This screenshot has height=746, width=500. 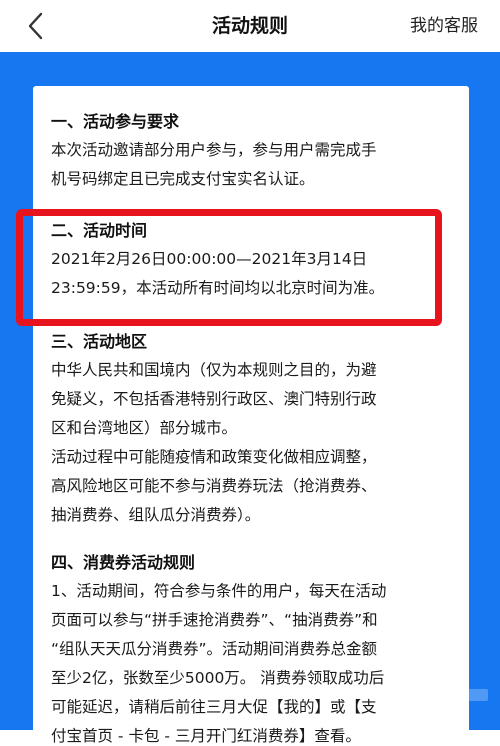 What do you see at coordinates (214, 486) in the screenshot?
I see `text-line: 高风险地区可能不参与消费券玩法（抢消费券、` at bounding box center [214, 486].